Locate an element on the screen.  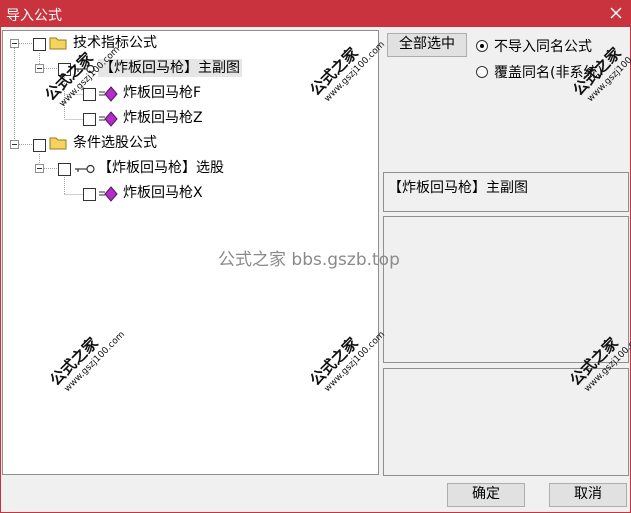
radio-skip-label: 不导入同名公式 is located at coordinates (543, 47).